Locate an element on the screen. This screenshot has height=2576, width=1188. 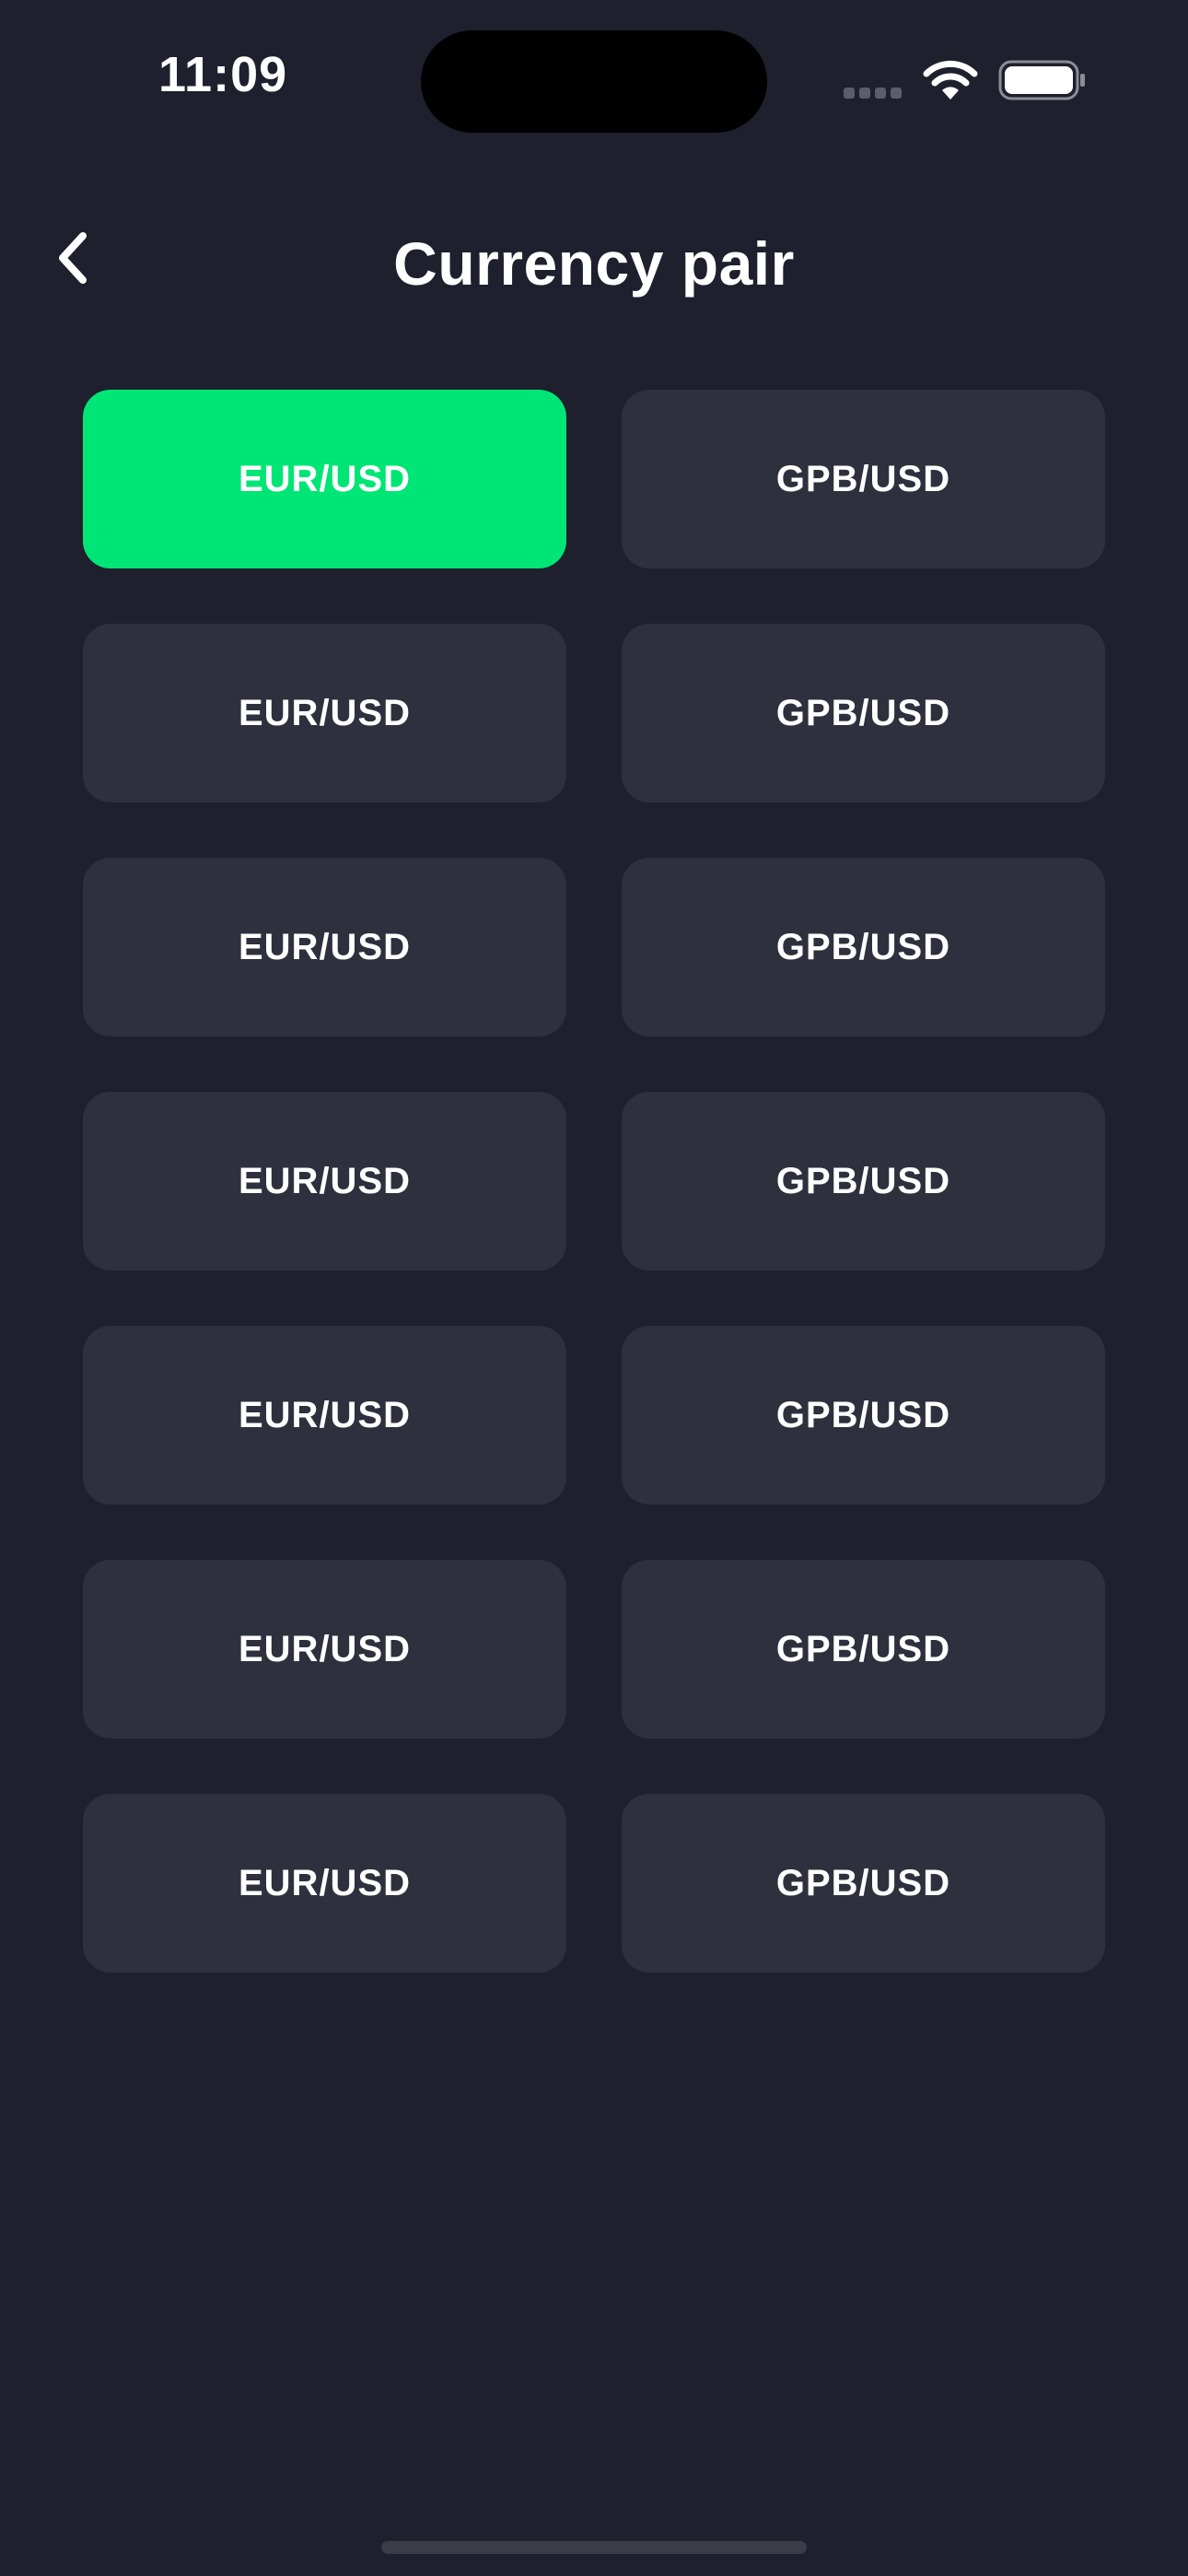
status-bar: 11:09 is located at coordinates (594, 73).